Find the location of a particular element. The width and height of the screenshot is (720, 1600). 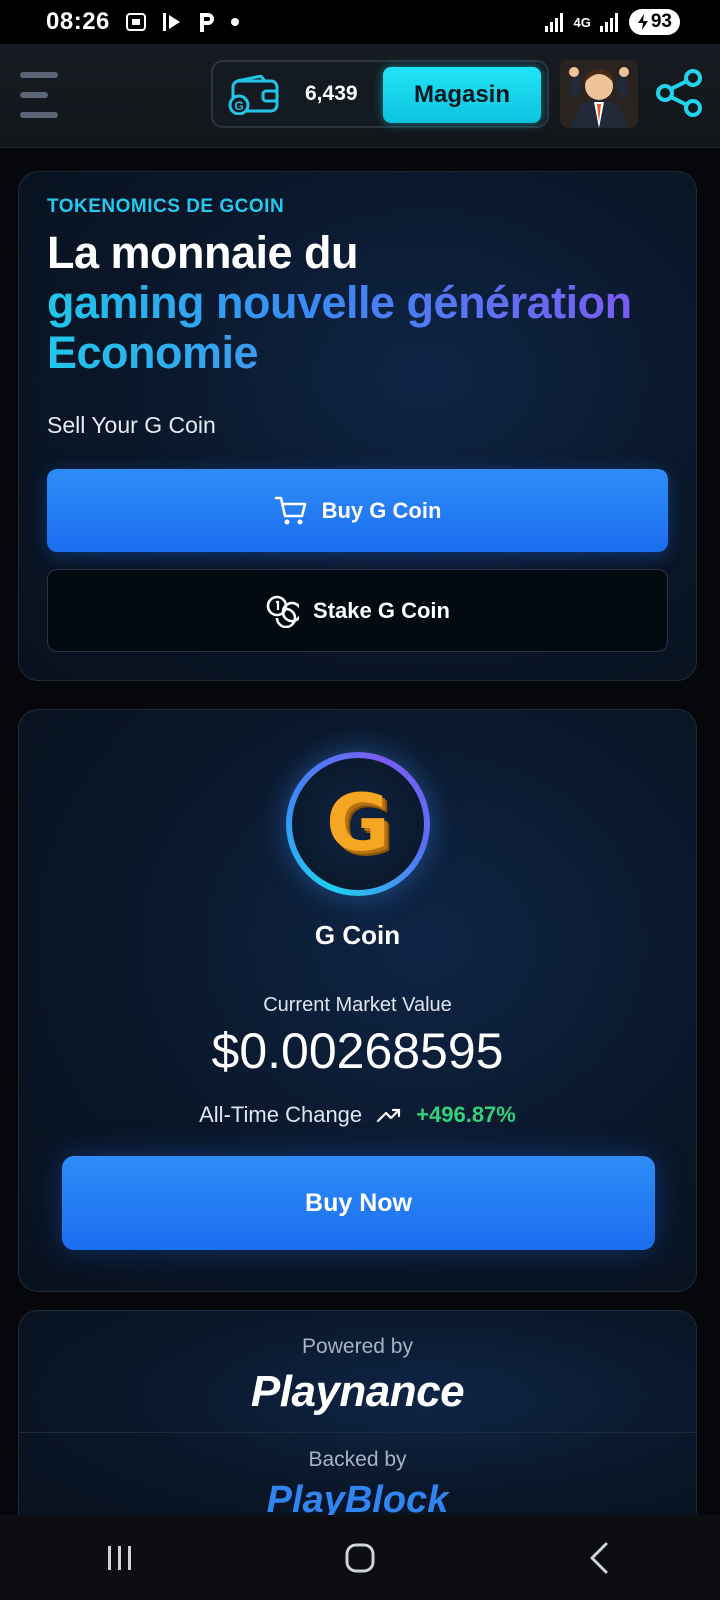

headline-line-2: gaming nouvelle génération is located at coordinates (339, 302).